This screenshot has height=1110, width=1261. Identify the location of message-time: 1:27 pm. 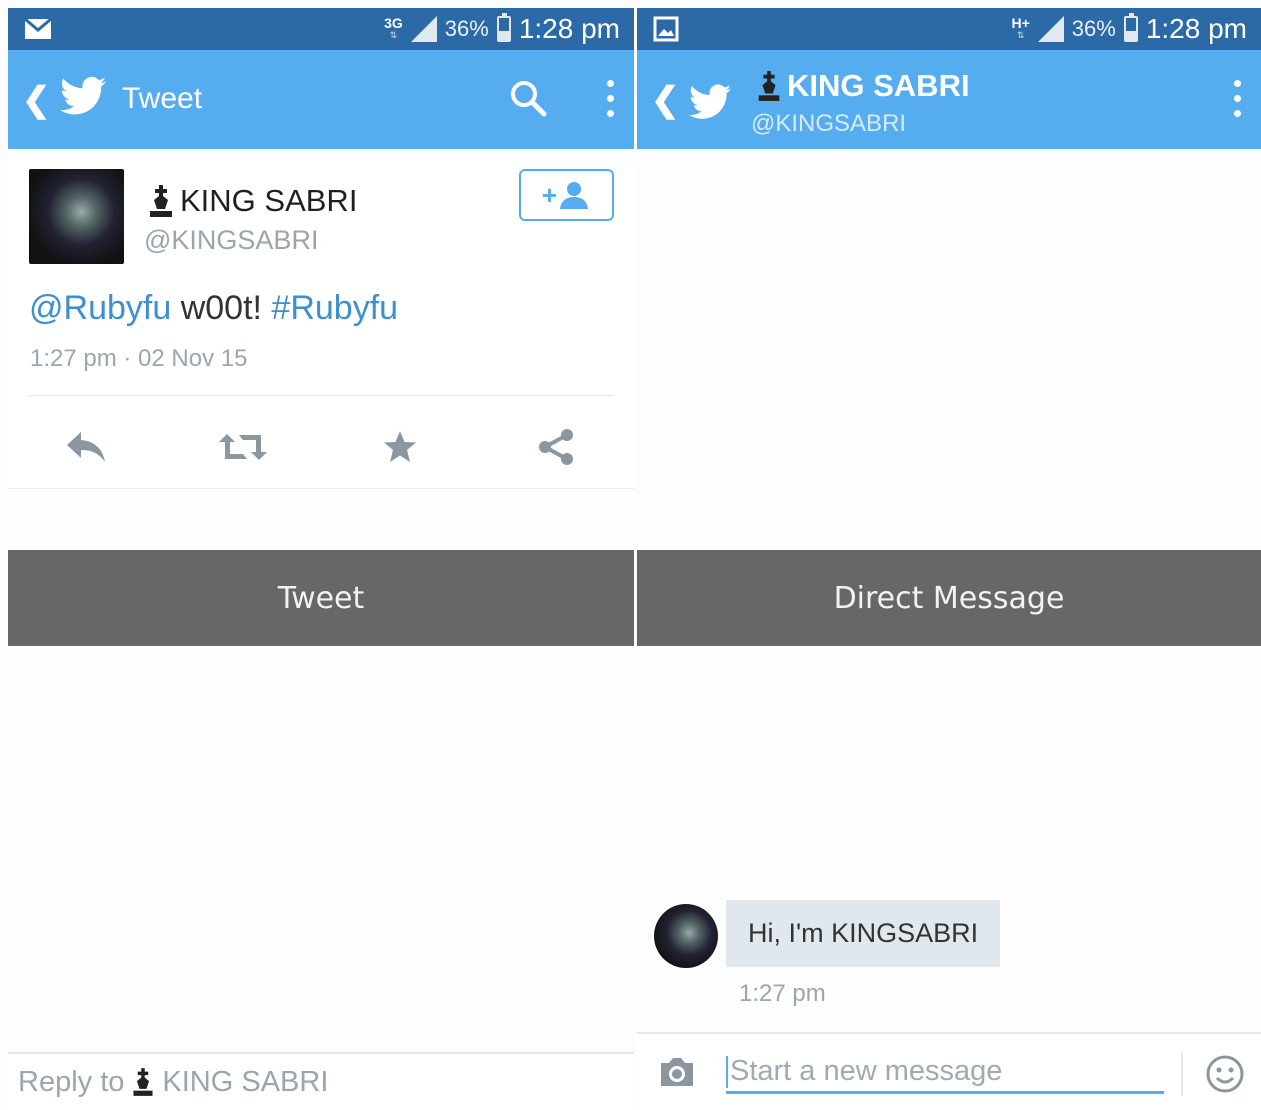
(782, 993).